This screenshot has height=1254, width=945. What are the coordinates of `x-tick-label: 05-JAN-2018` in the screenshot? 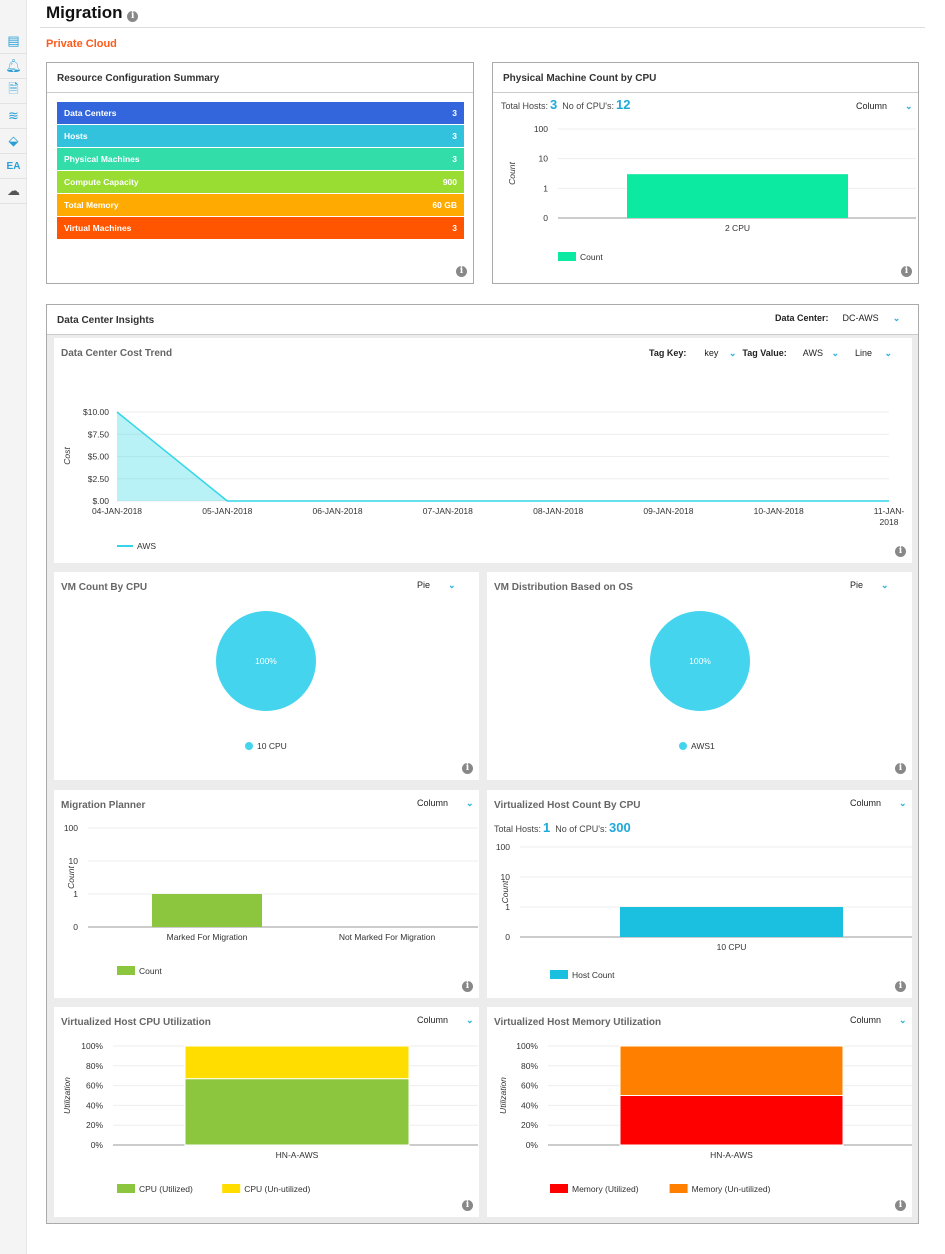 It's located at (227, 511).